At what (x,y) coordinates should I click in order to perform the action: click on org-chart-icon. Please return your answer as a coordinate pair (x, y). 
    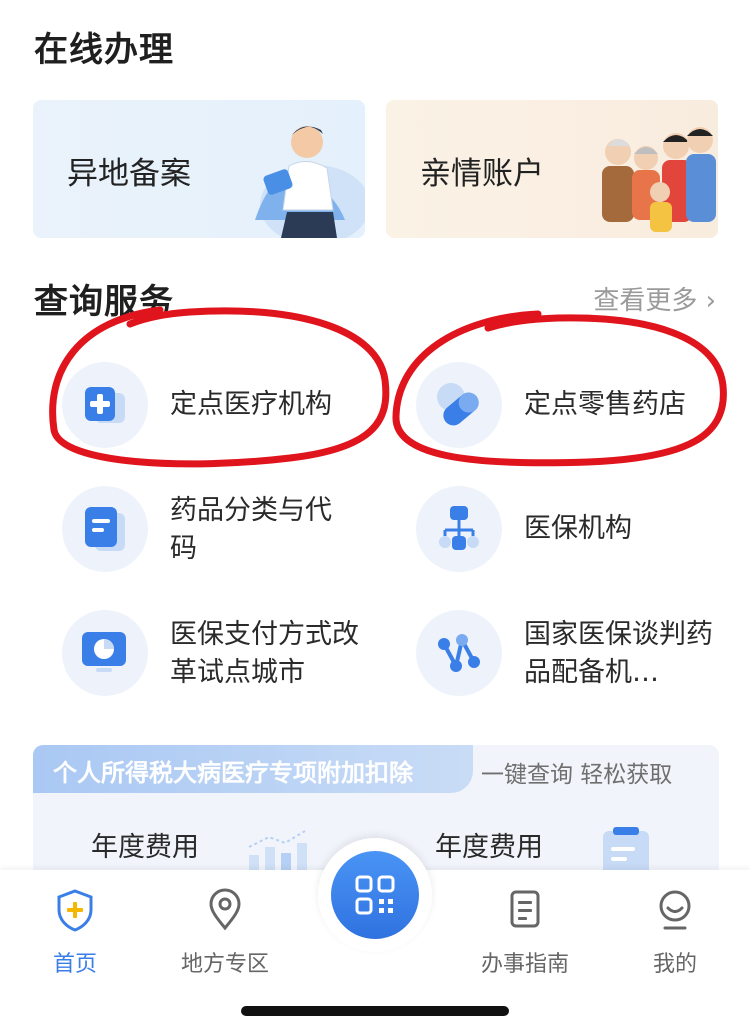
    Looking at the image, I should click on (459, 529).